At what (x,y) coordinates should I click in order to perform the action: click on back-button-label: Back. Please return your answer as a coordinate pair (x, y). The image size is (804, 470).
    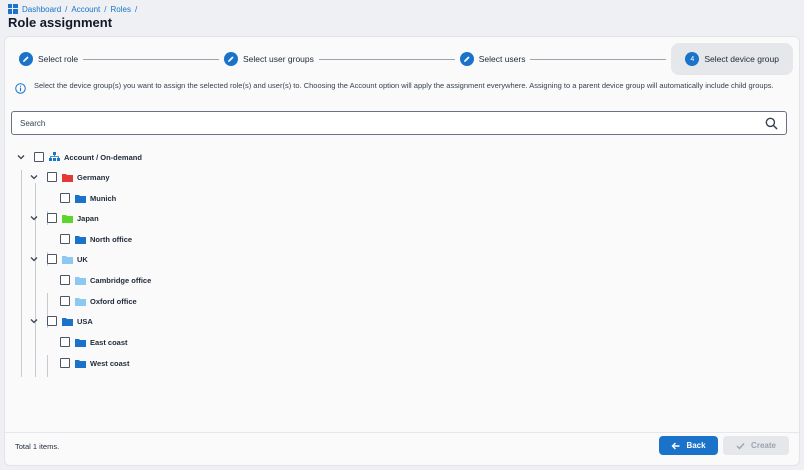
    Looking at the image, I should click on (696, 445).